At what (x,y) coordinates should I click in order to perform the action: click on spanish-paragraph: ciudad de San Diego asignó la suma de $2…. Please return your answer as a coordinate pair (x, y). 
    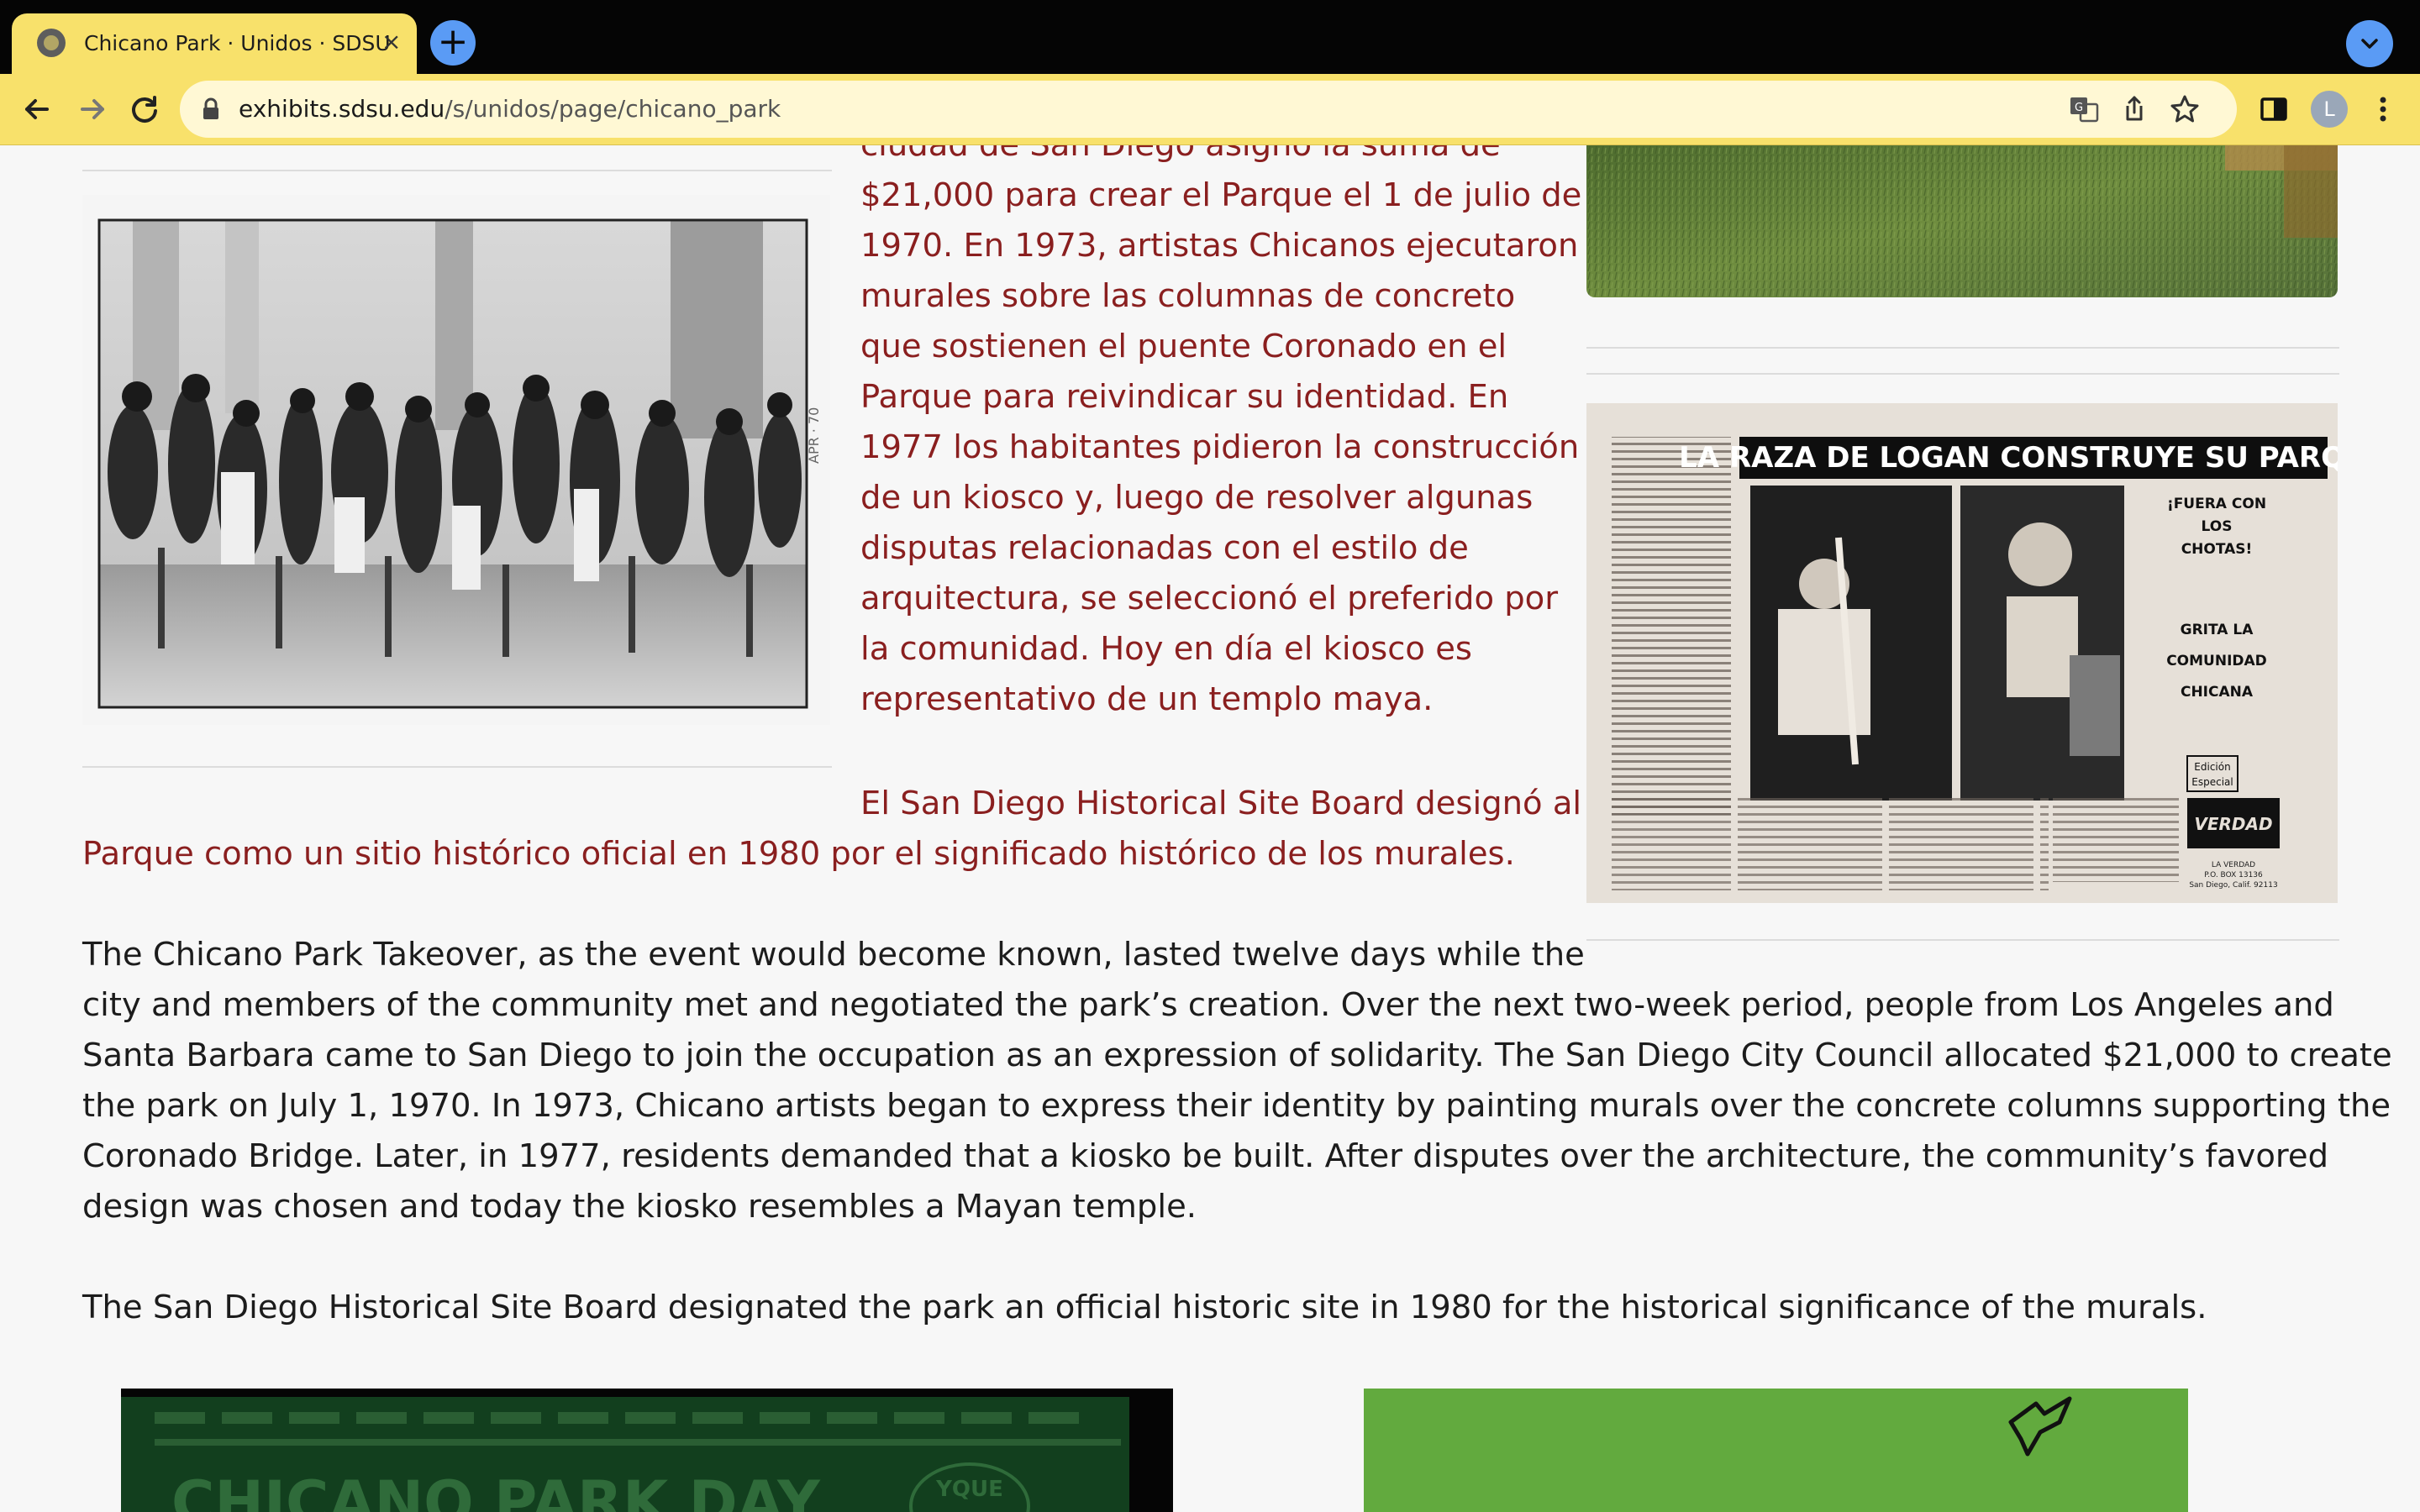
    Looking at the image, I should click on (1221, 435).